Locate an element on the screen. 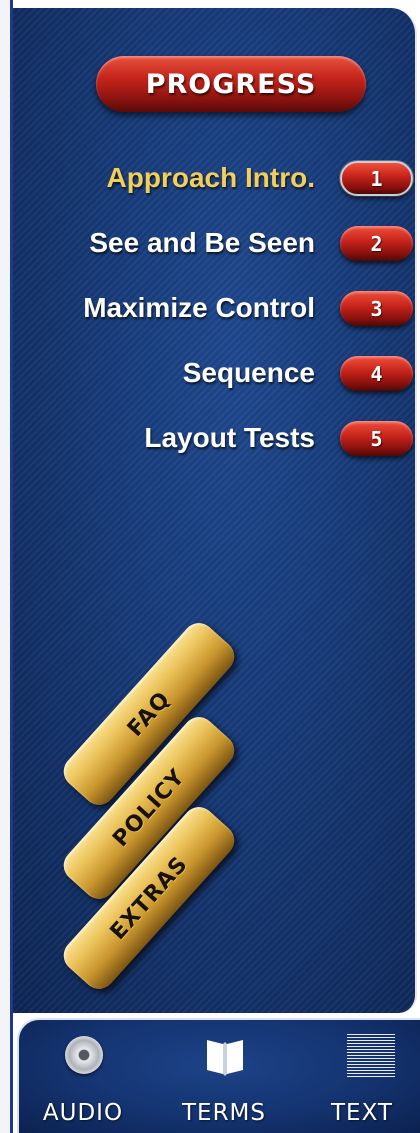 The height and width of the screenshot is (1133, 420). menu-item-sequence: Sequence 4 is located at coordinates (224, 374).